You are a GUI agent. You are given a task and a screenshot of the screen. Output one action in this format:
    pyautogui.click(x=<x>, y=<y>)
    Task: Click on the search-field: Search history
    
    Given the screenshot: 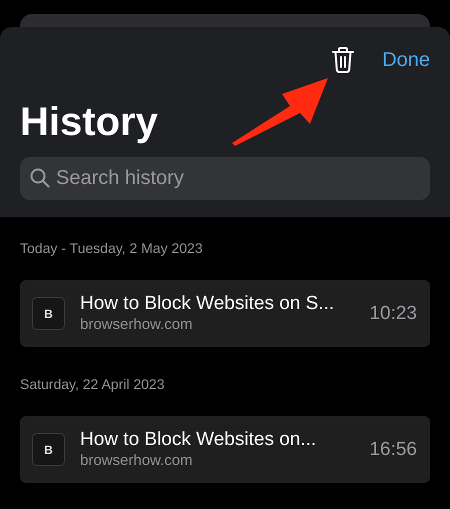 What is the action you would take?
    pyautogui.click(x=225, y=178)
    